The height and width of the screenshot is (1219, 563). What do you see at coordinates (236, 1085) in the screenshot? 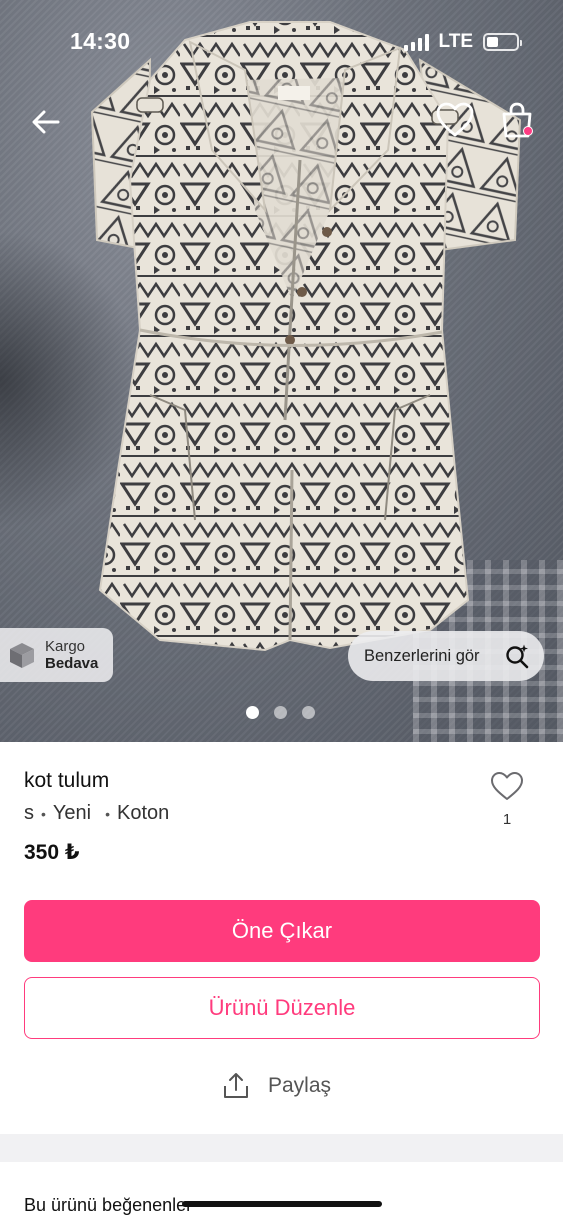
I see `share-icon` at bounding box center [236, 1085].